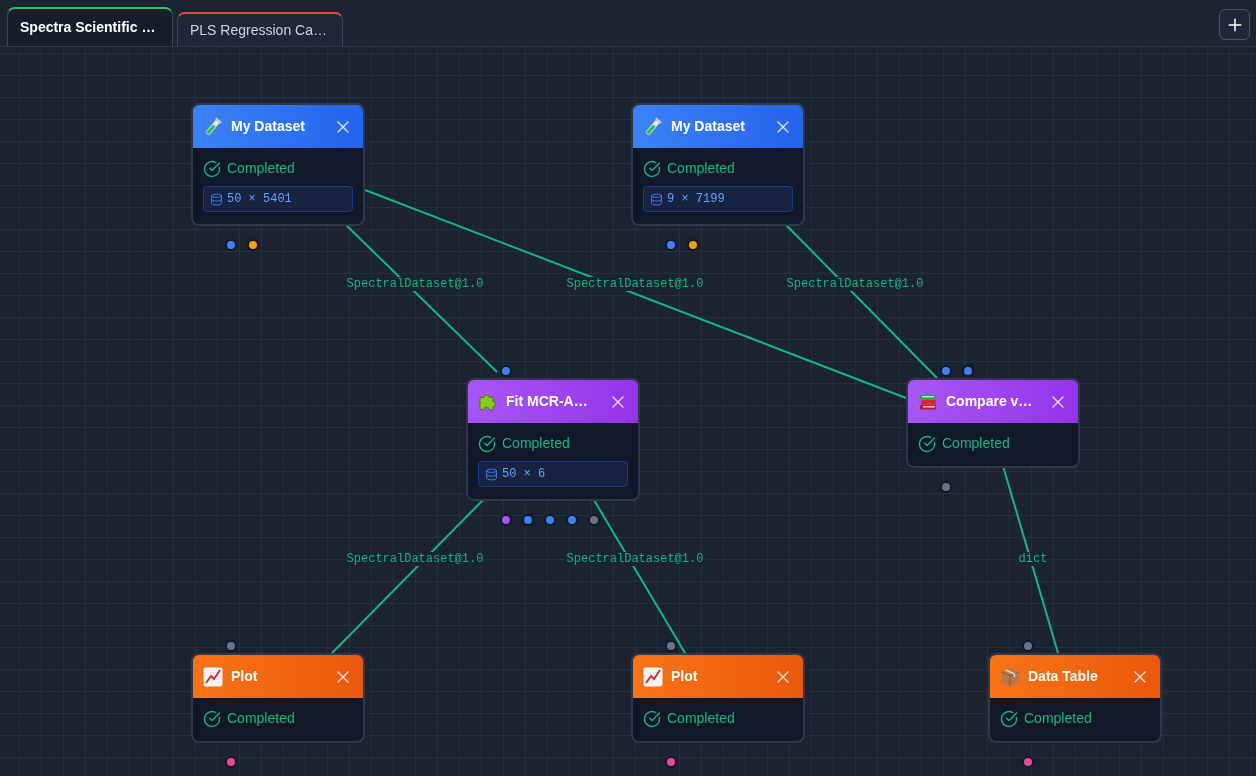 This screenshot has width=1256, height=776. I want to click on node-card: My Dataset Completed 50 × 5401, so click(278, 164).